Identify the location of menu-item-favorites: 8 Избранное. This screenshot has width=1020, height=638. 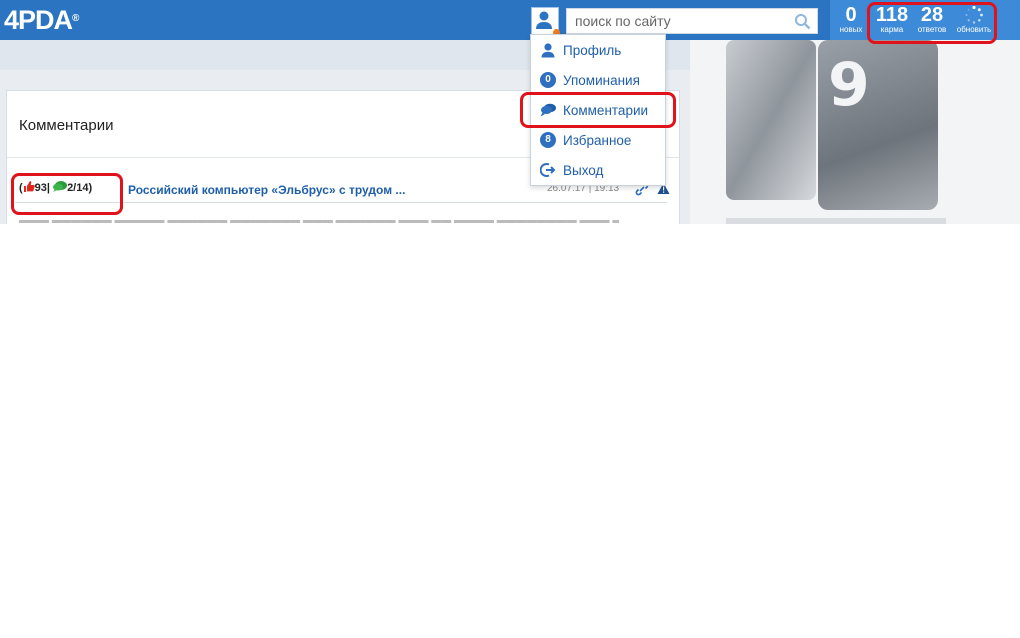
(598, 140).